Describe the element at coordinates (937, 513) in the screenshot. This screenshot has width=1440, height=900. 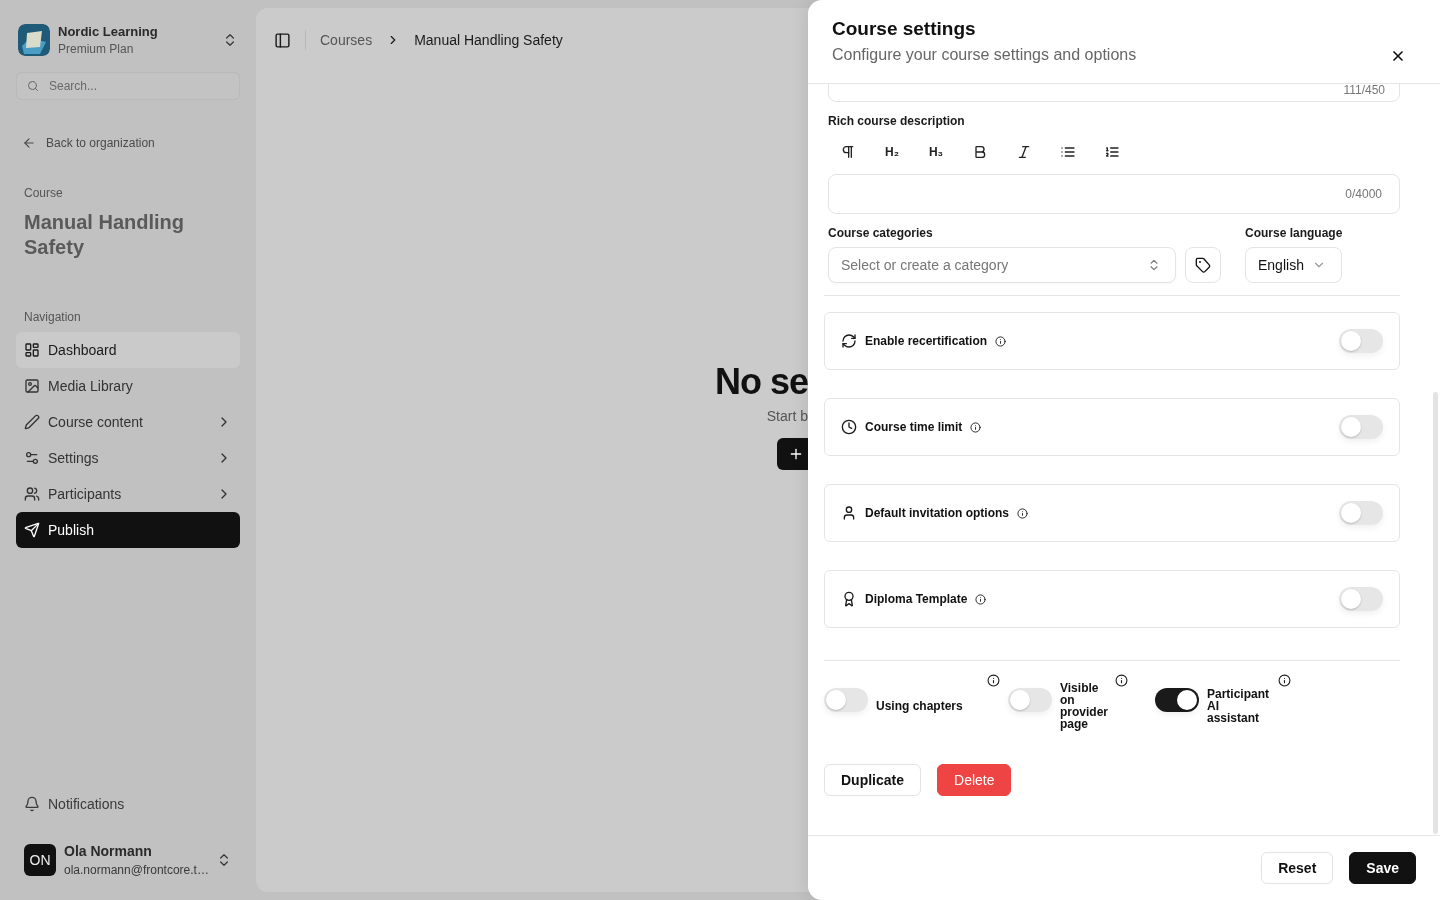
I see `setting-label: Default invitation options` at that location.